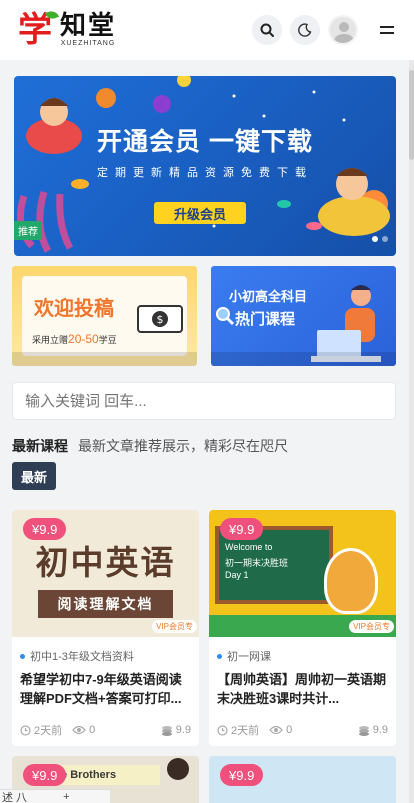 This screenshot has width=414, height=803. I want to click on category-label: 初中1-3年级文档资料, so click(82, 657).